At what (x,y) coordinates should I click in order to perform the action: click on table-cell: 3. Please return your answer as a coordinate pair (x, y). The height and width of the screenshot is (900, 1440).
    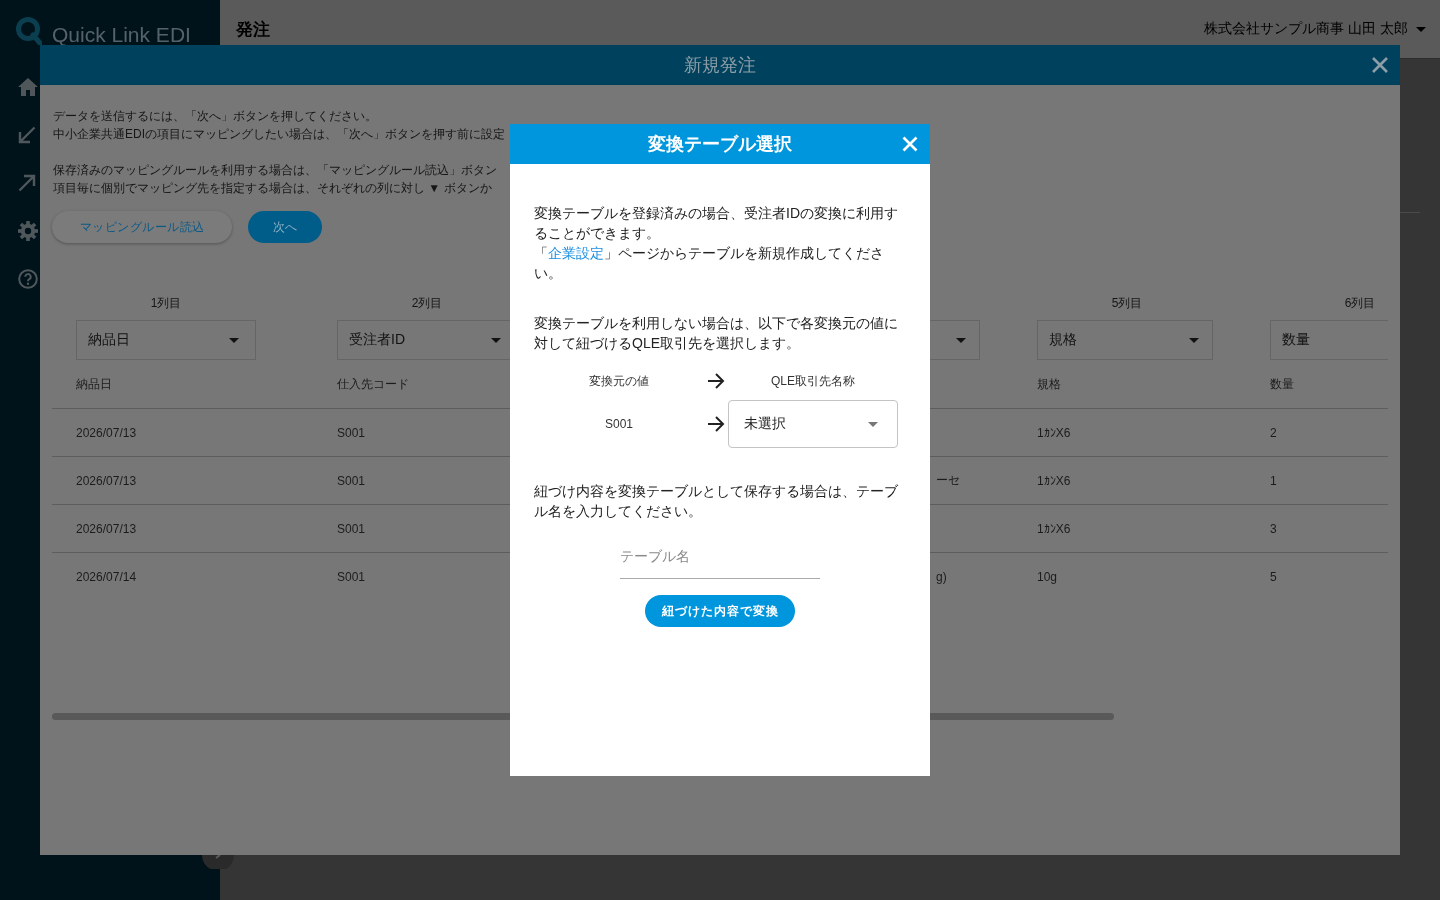
    Looking at the image, I should click on (1273, 528).